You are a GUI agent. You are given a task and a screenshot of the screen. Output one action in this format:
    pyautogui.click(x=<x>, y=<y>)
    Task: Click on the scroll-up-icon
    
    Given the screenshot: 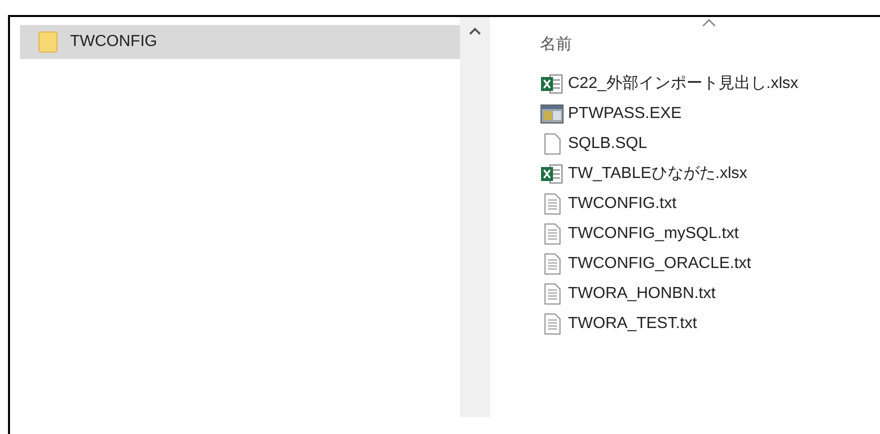 What is the action you would take?
    pyautogui.click(x=475, y=31)
    